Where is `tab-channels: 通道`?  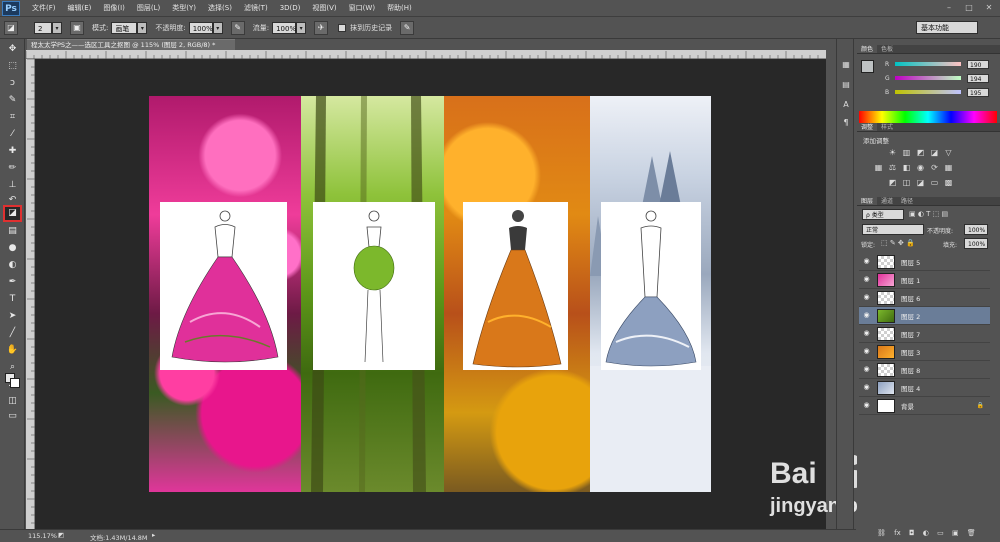 tab-channels: 通道 is located at coordinates (887, 201).